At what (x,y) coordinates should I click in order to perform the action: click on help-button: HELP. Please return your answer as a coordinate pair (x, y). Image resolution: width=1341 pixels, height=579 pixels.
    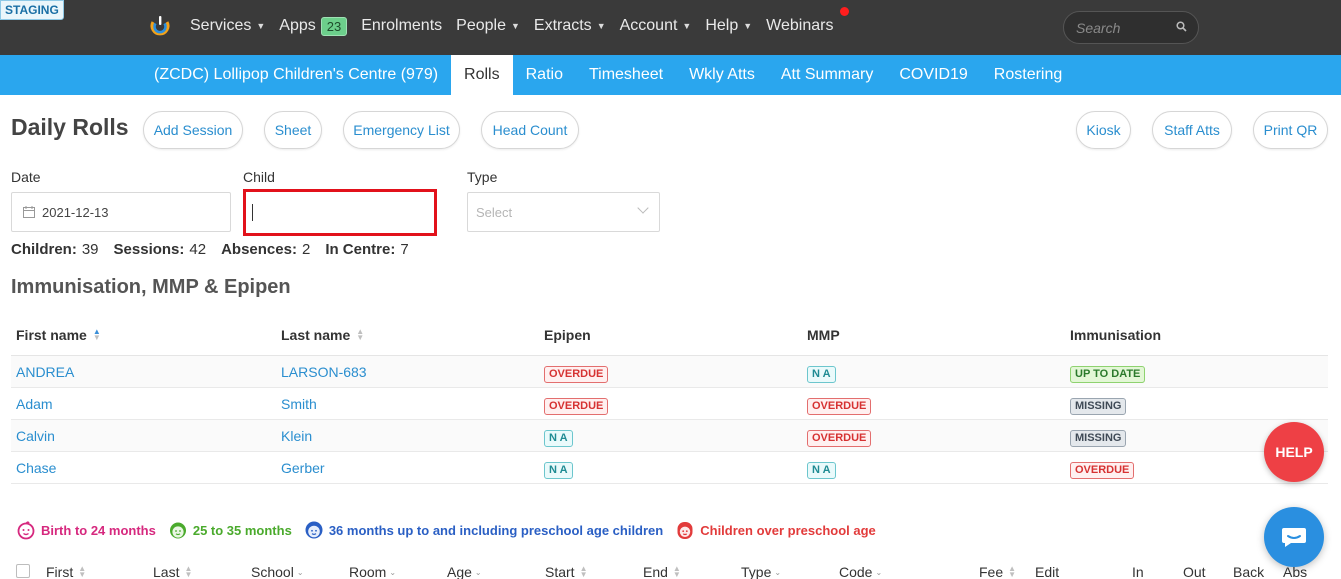
    Looking at the image, I should click on (1294, 452).